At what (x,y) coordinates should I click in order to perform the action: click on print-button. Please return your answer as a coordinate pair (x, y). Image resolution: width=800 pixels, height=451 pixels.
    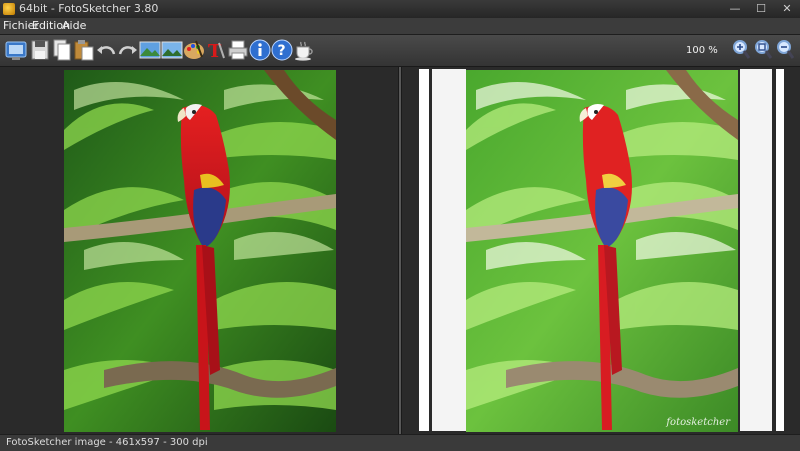
    Looking at the image, I should click on (238, 50).